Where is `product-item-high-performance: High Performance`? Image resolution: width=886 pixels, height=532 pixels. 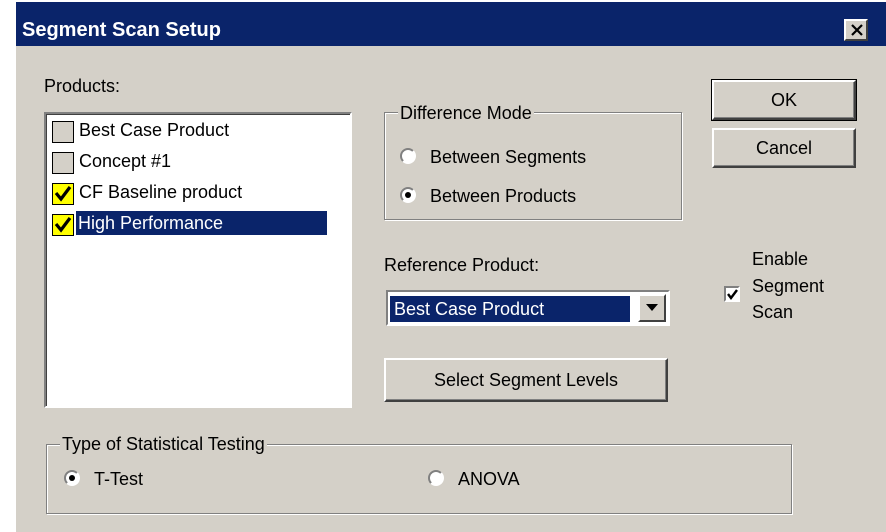
product-item-high-performance: High Performance is located at coordinates (200, 222).